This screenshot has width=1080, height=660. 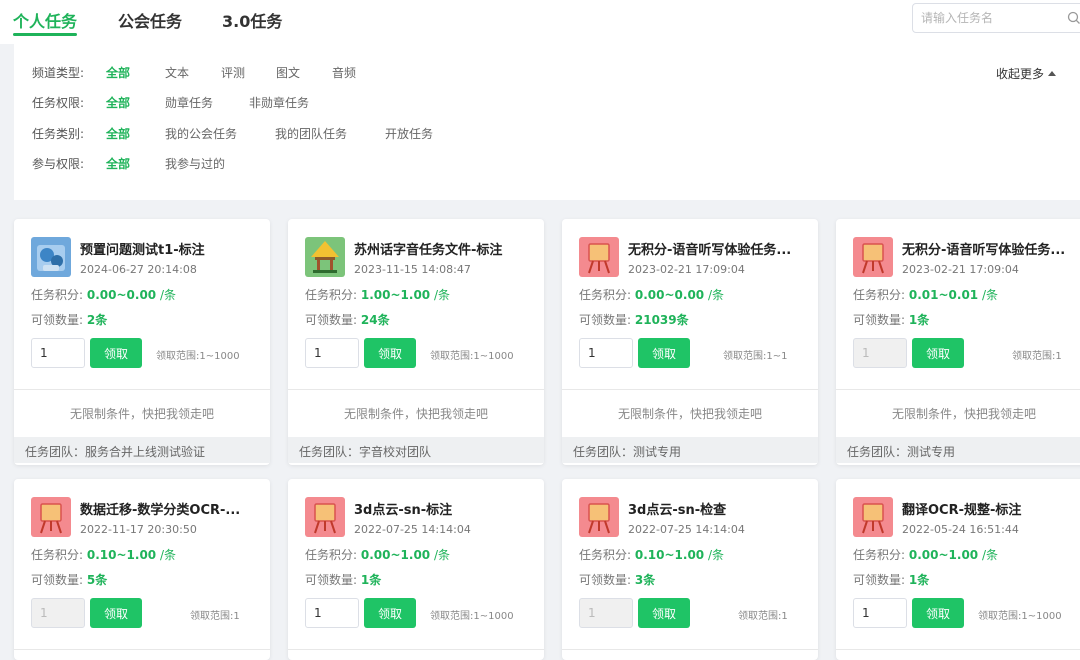 What do you see at coordinates (189, 102) in the screenshot?
I see `filter-option-medal-task: 勋章任务` at bounding box center [189, 102].